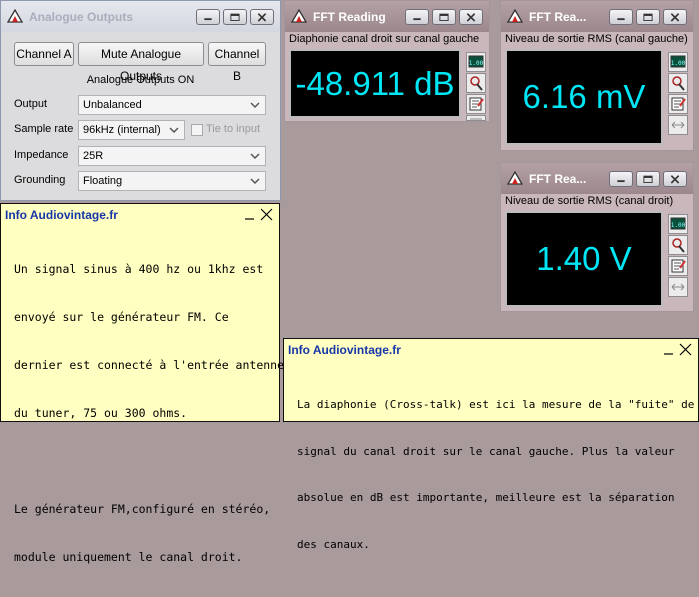 Image resolution: width=699 pixels, height=597 pixels. I want to click on measurement-label: Niveau de sortie RMS (canal gauche), so click(596, 39).